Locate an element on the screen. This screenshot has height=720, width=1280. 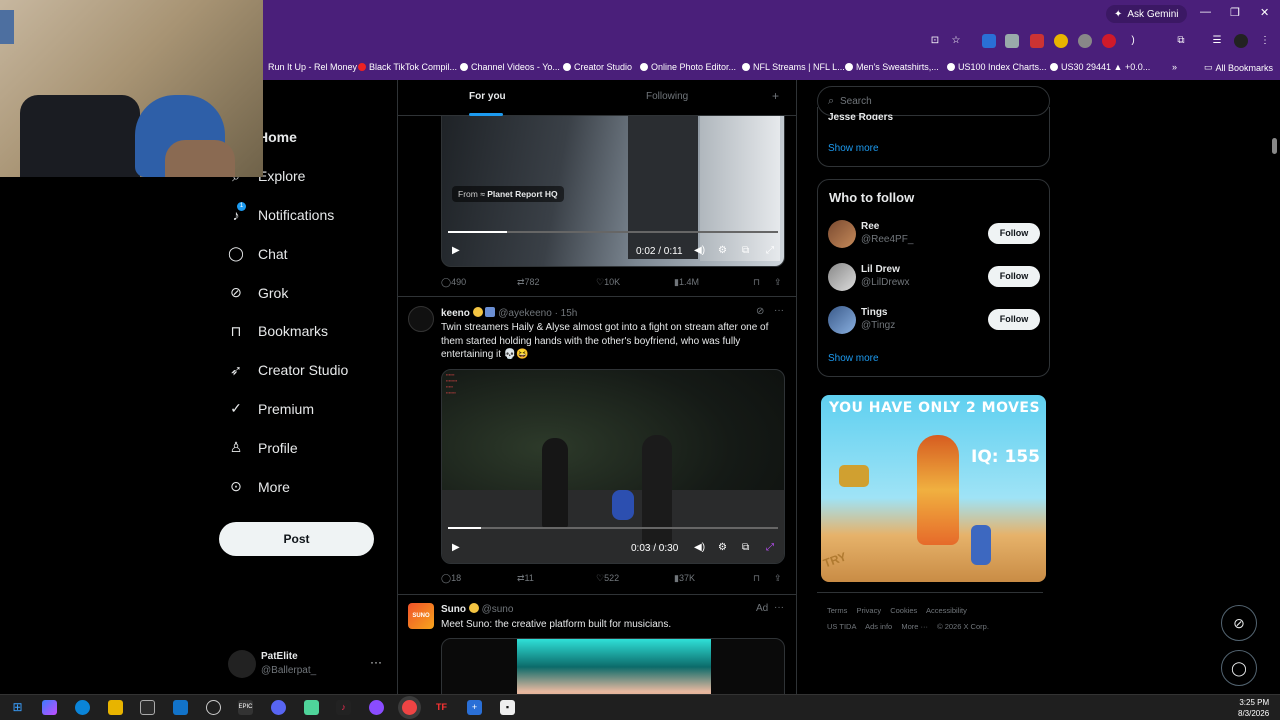
post-button: Post is located at coordinates (296, 539).